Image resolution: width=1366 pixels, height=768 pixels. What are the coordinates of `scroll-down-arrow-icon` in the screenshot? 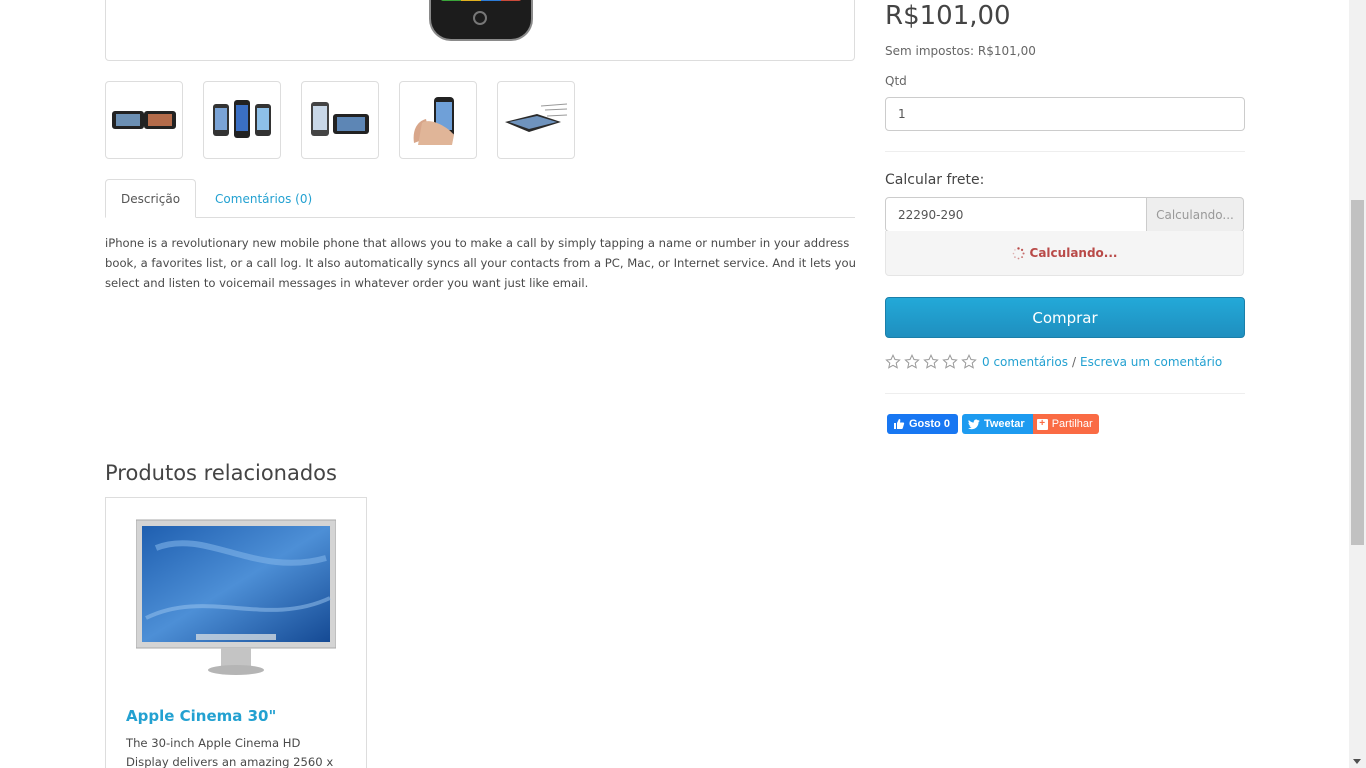 It's located at (1357, 761).